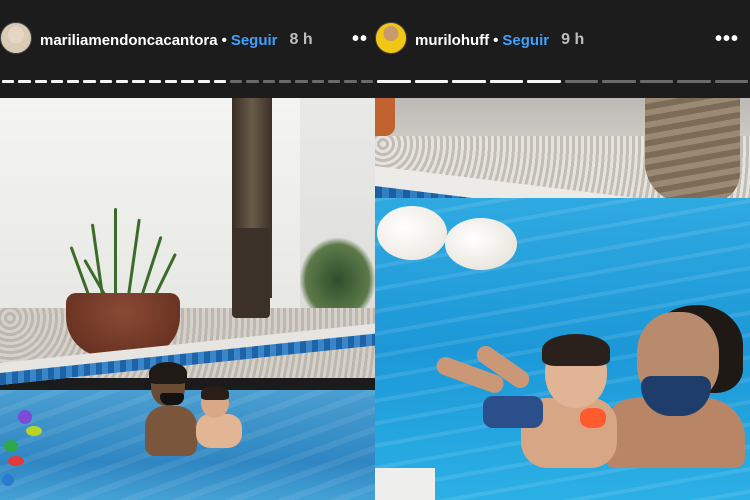 The width and height of the screenshot is (750, 500). I want to click on palm-trunk, so click(692, 150).